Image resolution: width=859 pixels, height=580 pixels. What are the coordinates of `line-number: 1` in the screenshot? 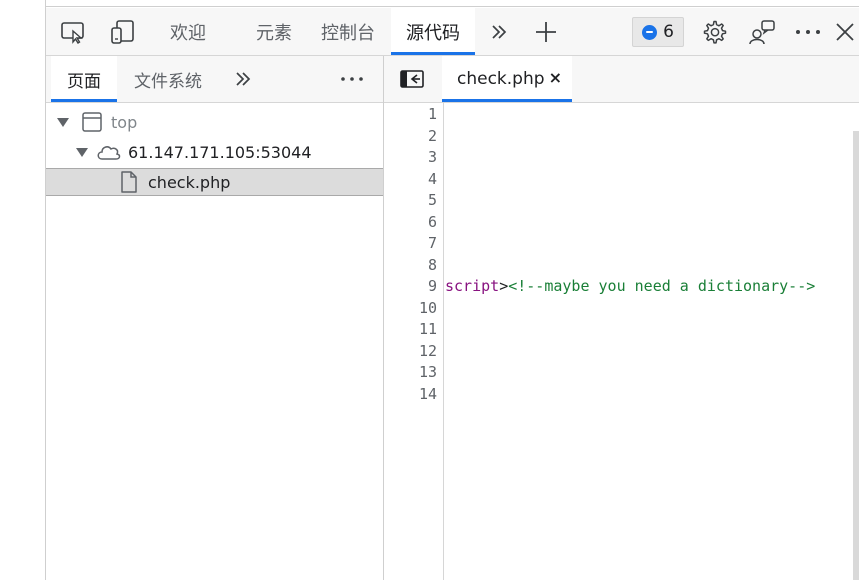 It's located at (432, 114).